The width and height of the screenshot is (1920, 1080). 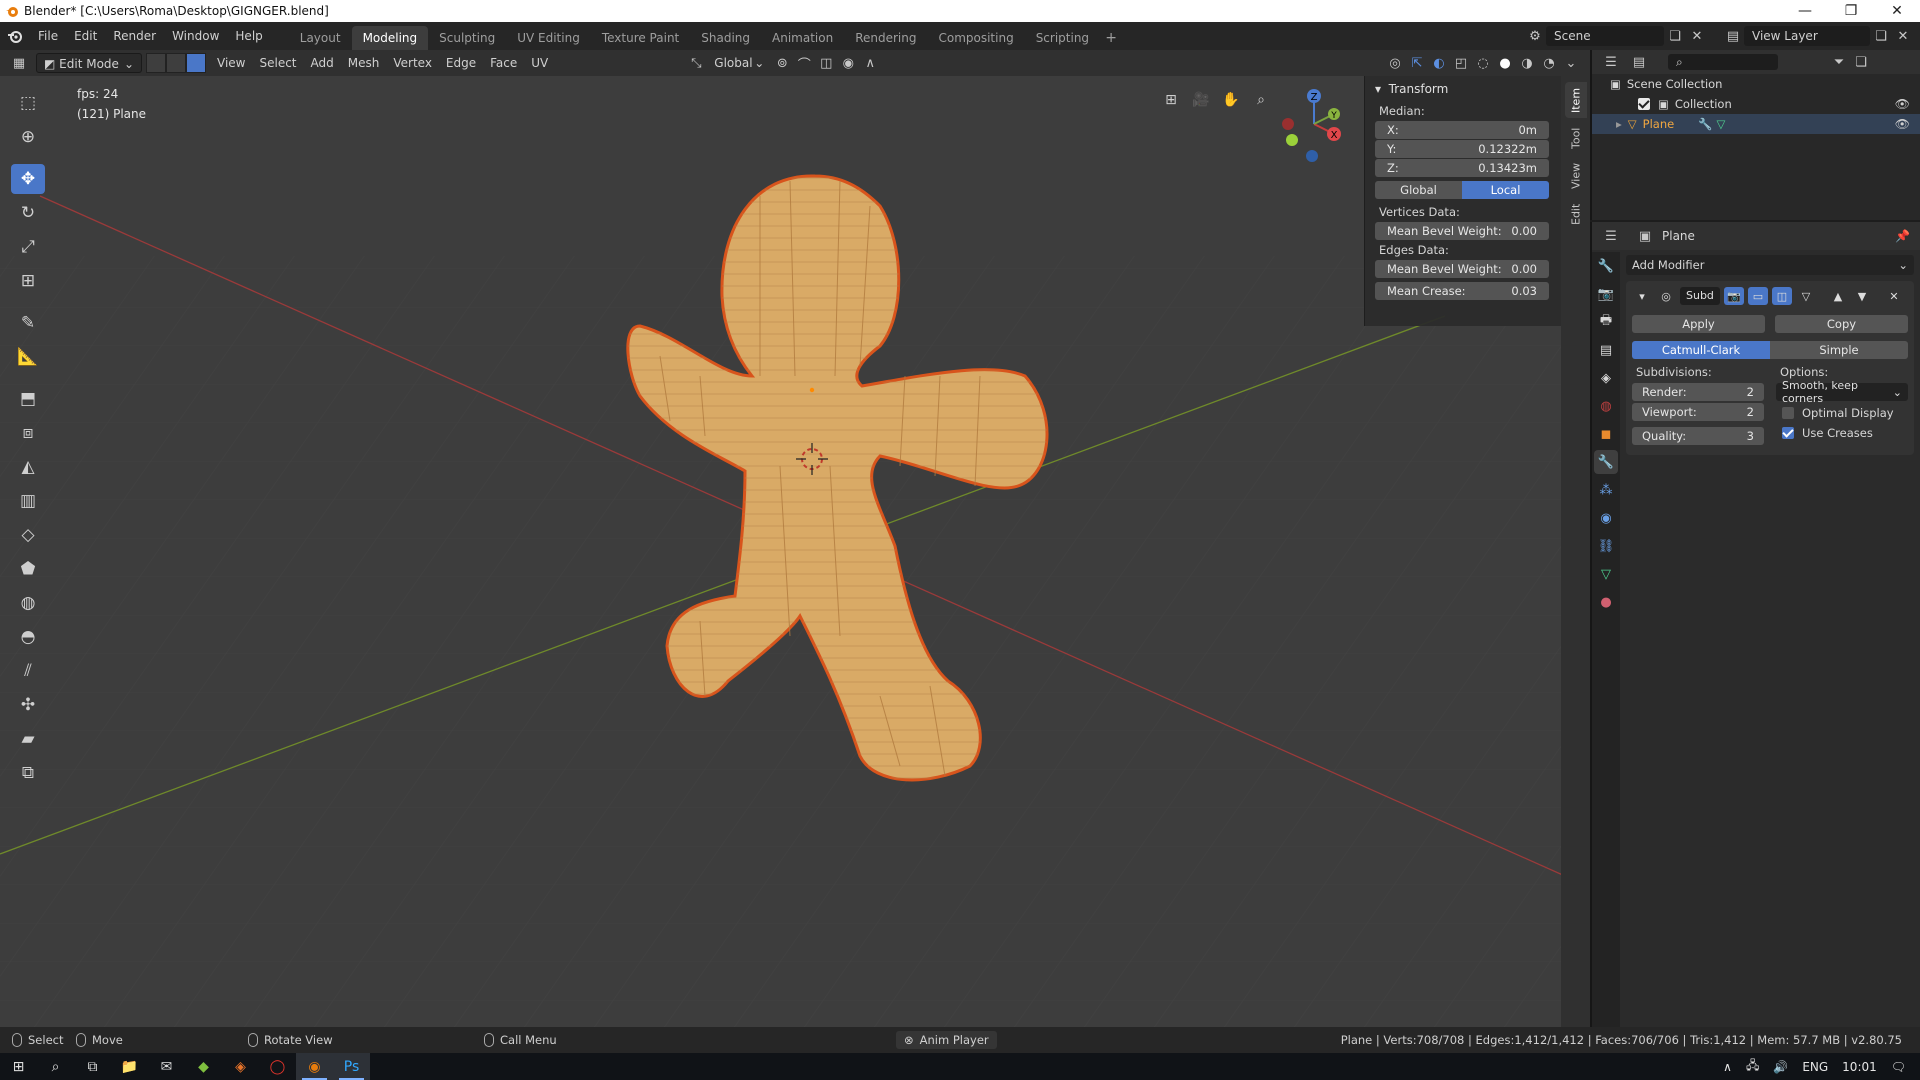 What do you see at coordinates (1903, 36) in the screenshot?
I see `delete-view-layer-icon: ✕` at bounding box center [1903, 36].